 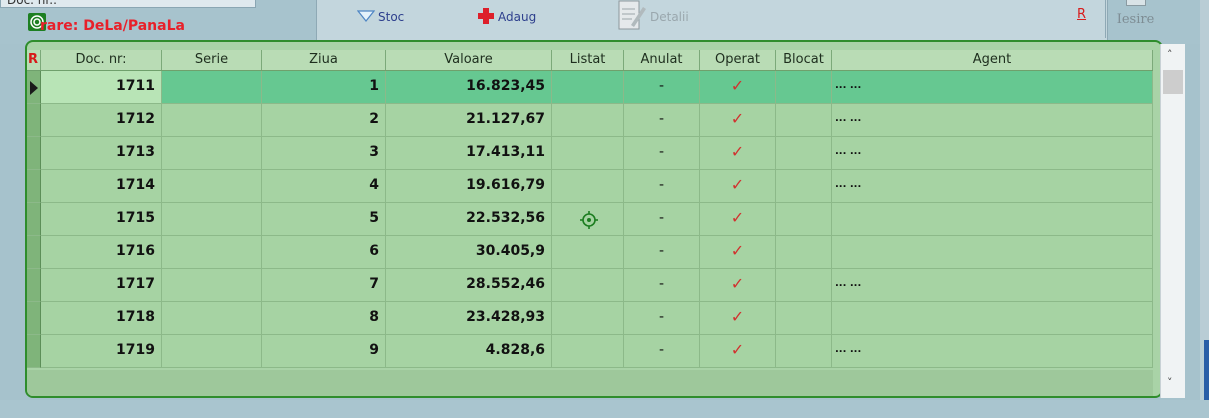 What do you see at coordinates (738, 60) in the screenshot?
I see `col-header-operat: Operat` at bounding box center [738, 60].